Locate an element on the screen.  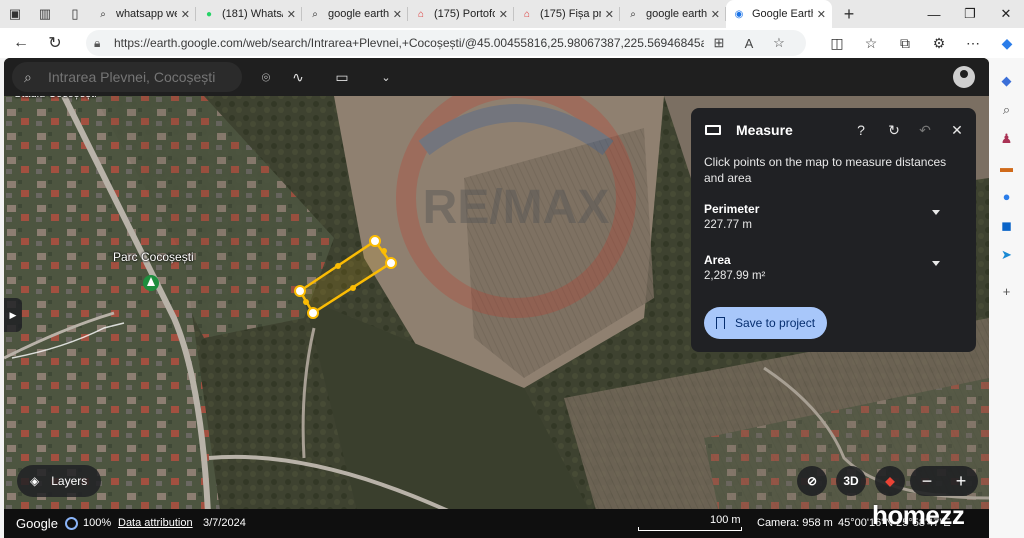
games-icon: ♟ is located at coordinates (1007, 138).